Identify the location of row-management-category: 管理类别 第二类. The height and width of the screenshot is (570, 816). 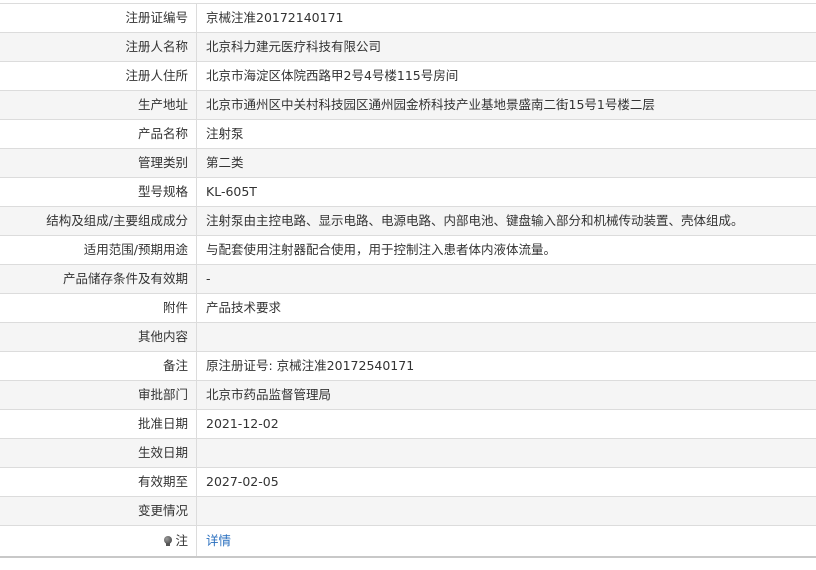
(408, 163).